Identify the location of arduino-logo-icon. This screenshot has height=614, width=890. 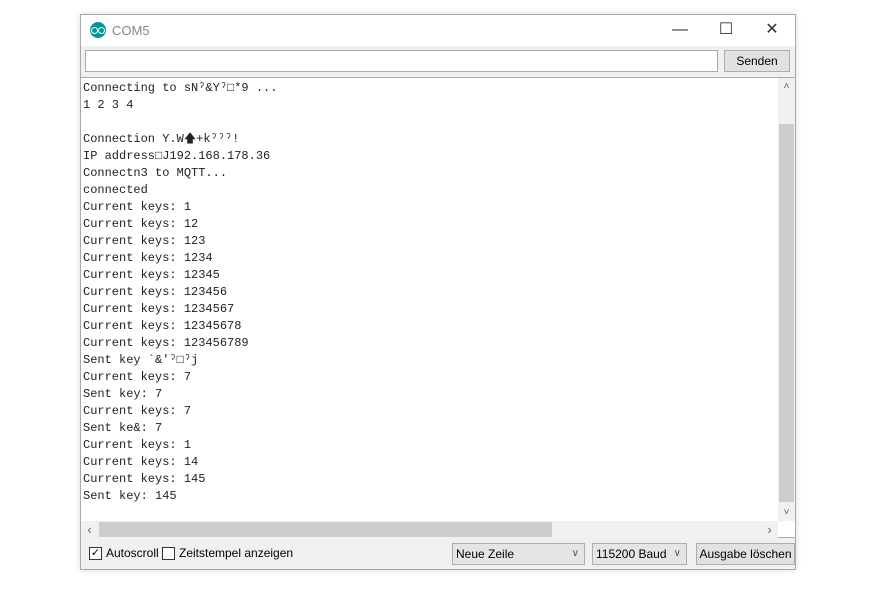
(98, 30).